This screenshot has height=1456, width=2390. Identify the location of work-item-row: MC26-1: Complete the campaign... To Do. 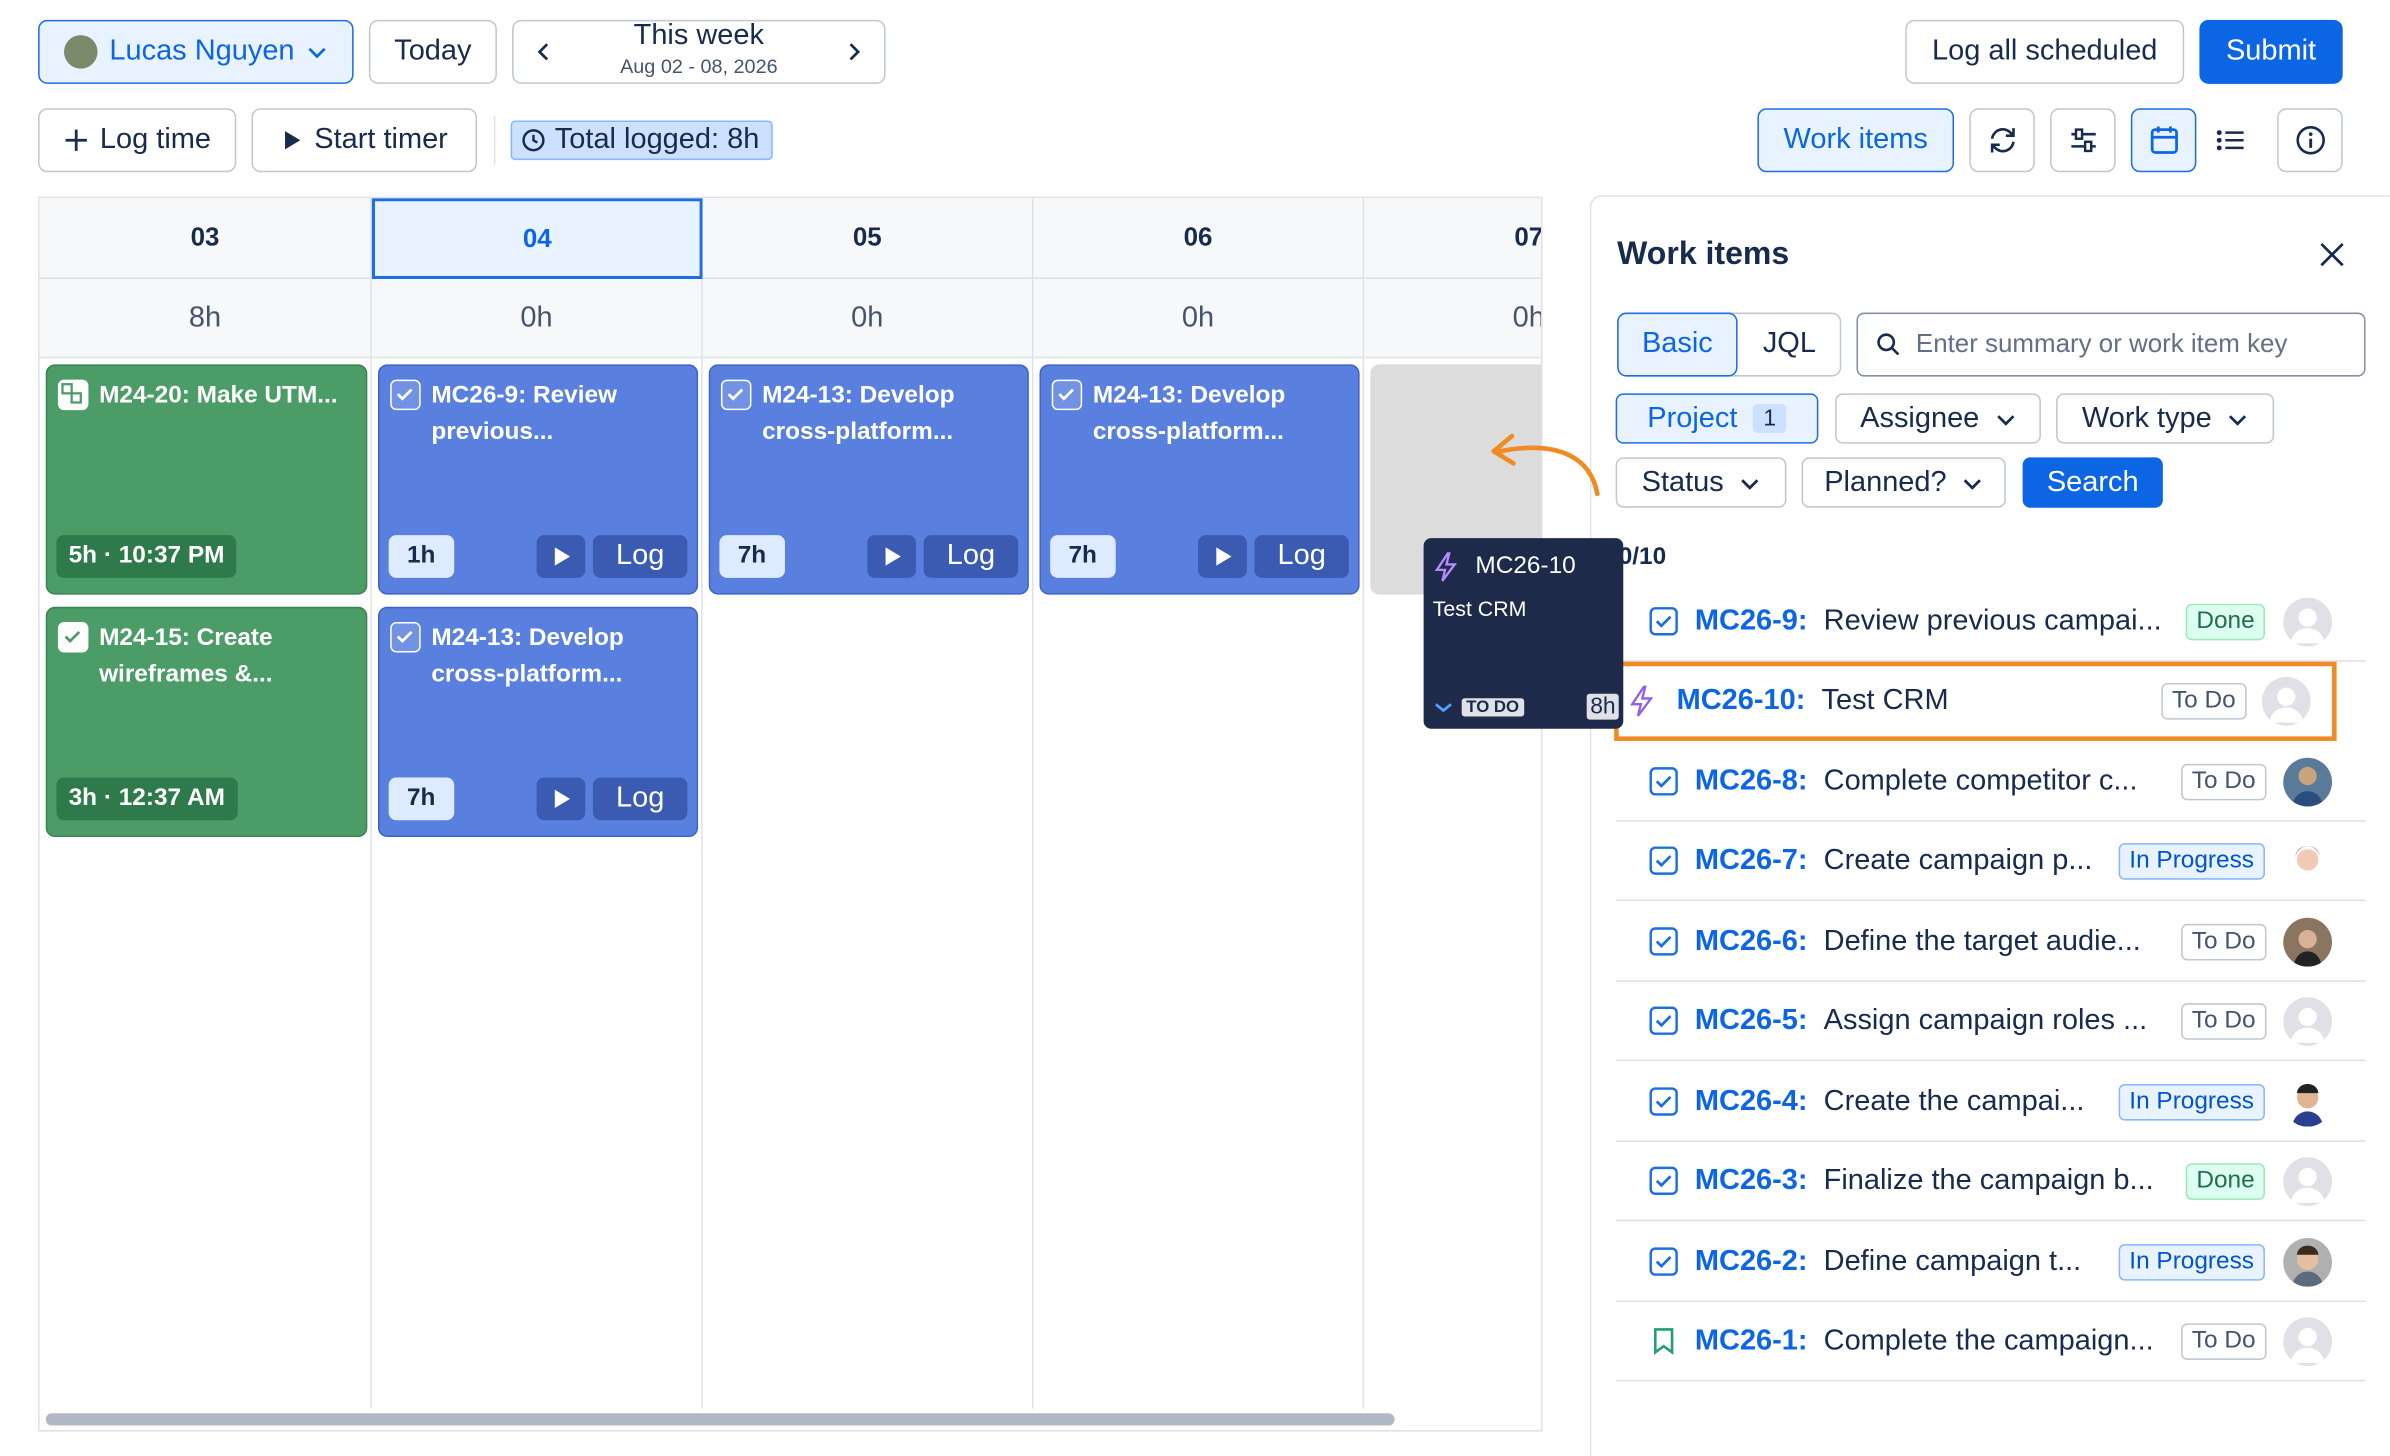
(1990, 1342).